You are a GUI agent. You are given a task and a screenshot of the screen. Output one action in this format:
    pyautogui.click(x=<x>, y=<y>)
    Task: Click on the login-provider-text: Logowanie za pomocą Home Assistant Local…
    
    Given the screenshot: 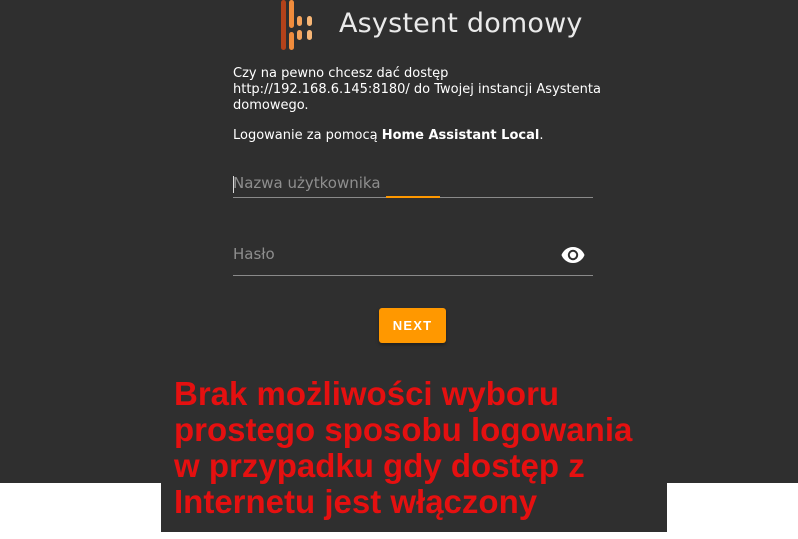 What is the action you would take?
    pyautogui.click(x=388, y=135)
    